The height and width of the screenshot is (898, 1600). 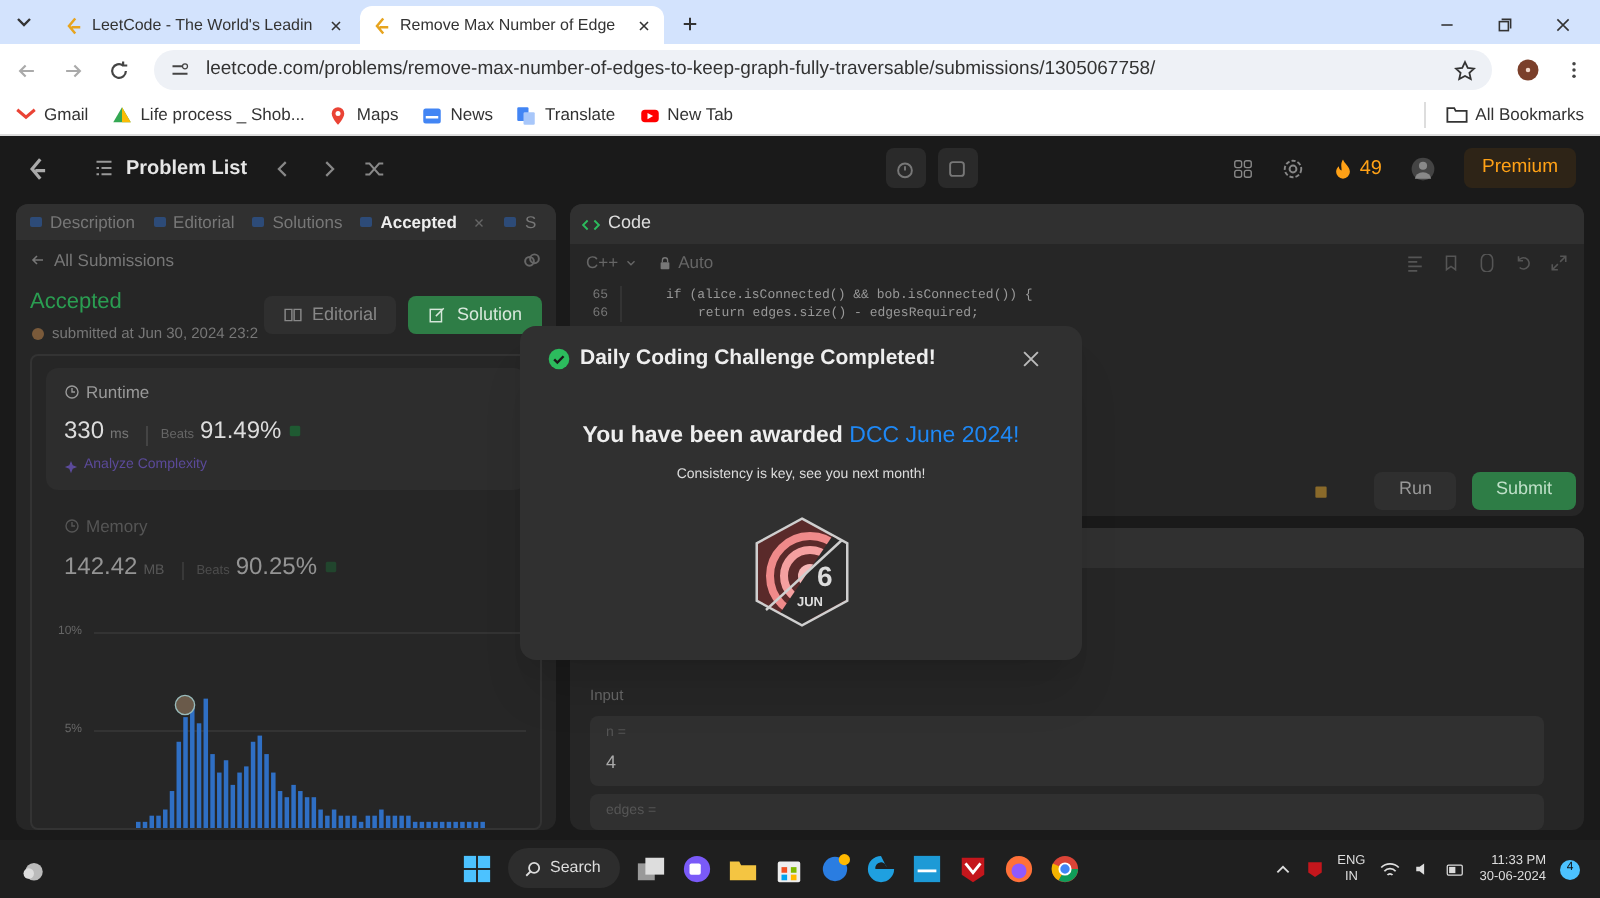 I want to click on run-button: Run, so click(x=1415, y=490).